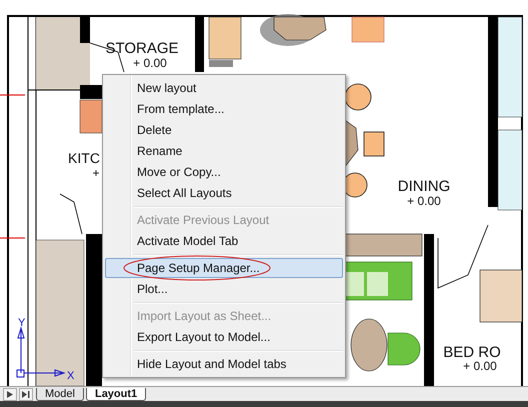 The image size is (528, 407). Describe the element at coordinates (96, 173) in the screenshot. I see `room-elevation: +` at that location.